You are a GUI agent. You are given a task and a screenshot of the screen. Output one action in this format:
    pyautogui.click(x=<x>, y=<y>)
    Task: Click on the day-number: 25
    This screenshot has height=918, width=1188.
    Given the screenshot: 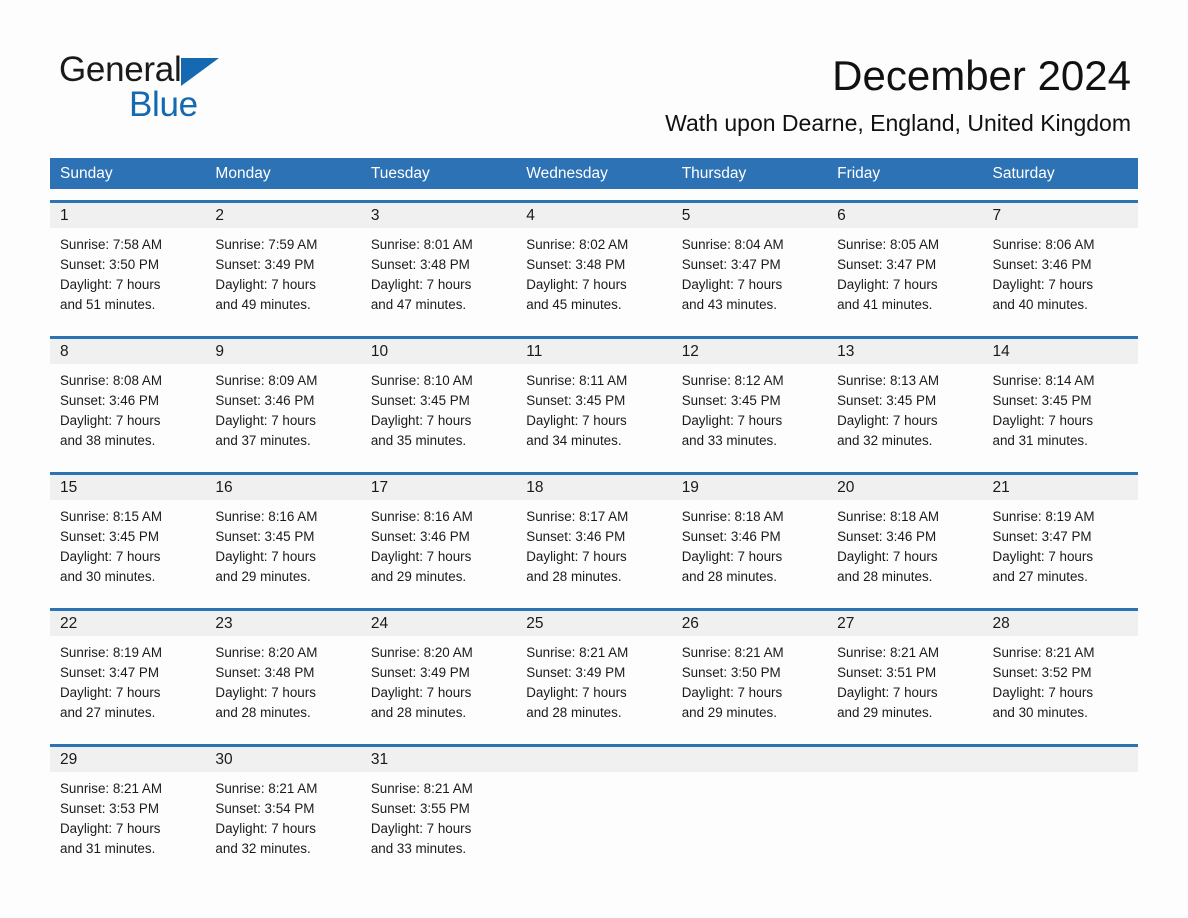 What is the action you would take?
    pyautogui.click(x=594, y=623)
    